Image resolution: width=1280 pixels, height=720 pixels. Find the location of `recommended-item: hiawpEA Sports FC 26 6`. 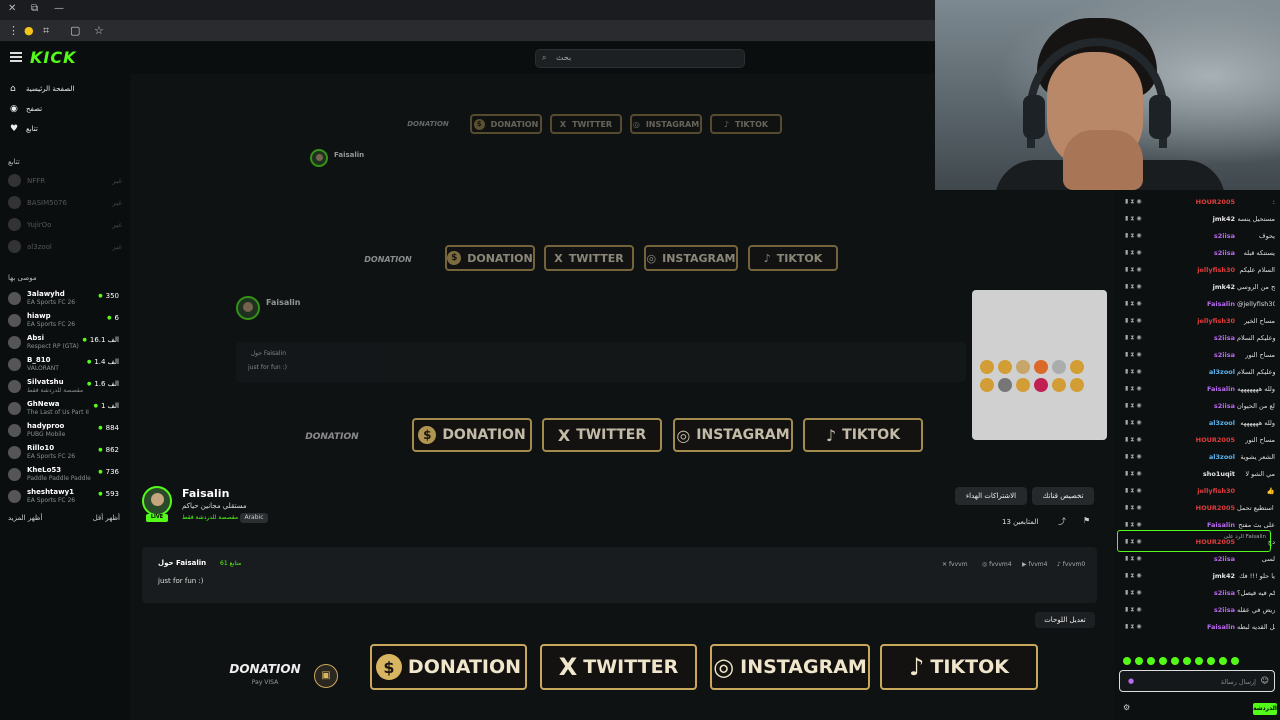

recommended-item: hiawpEA Sports FC 26 6 is located at coordinates (65, 323).